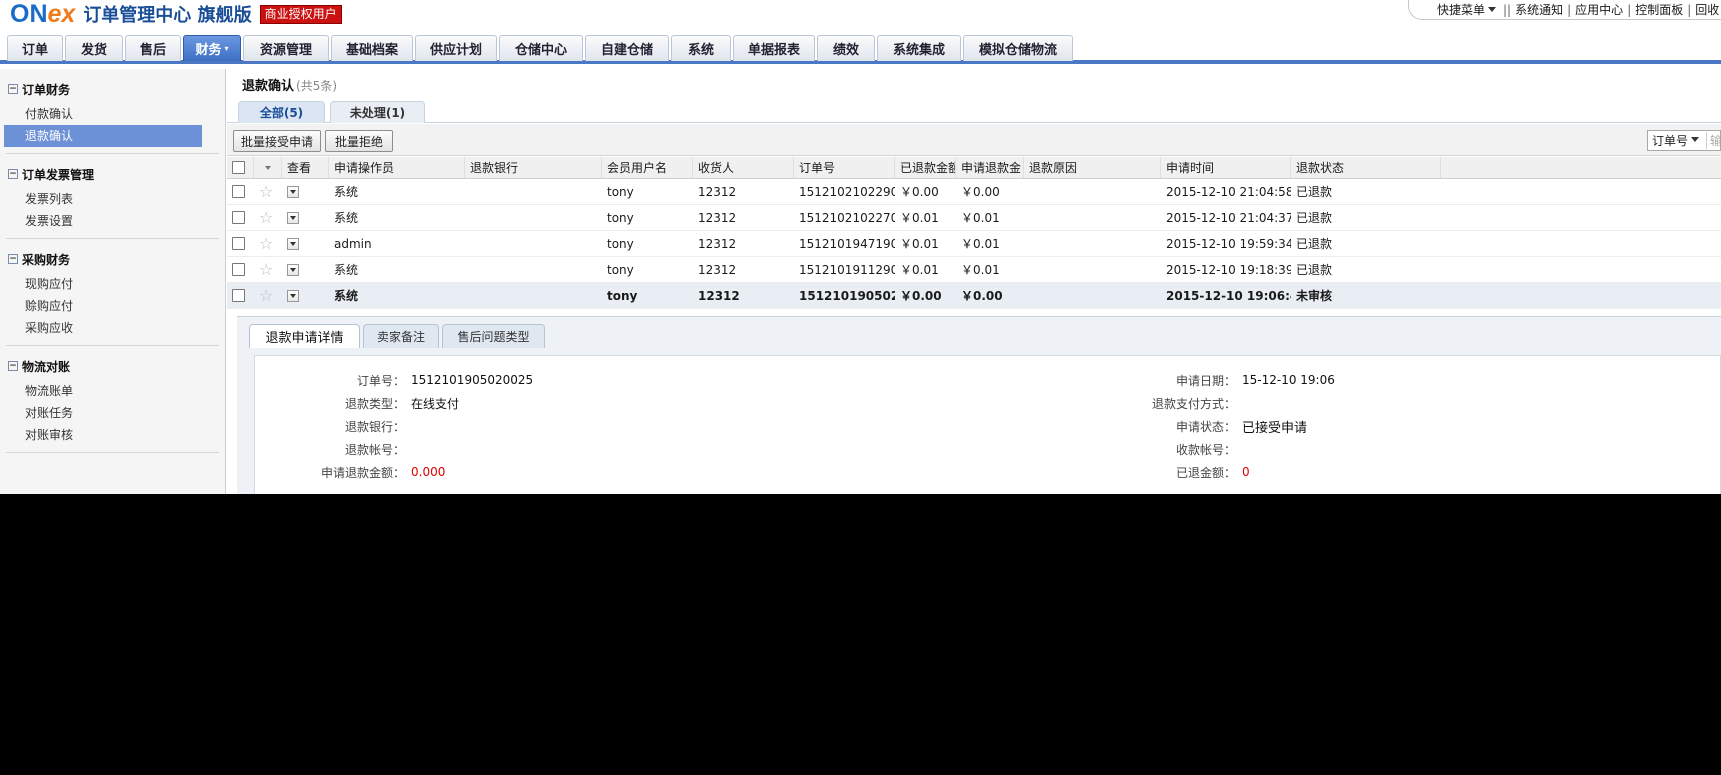  Describe the element at coordinates (456, 48) in the screenshot. I see `nav-tab-6: 供应计划` at that location.